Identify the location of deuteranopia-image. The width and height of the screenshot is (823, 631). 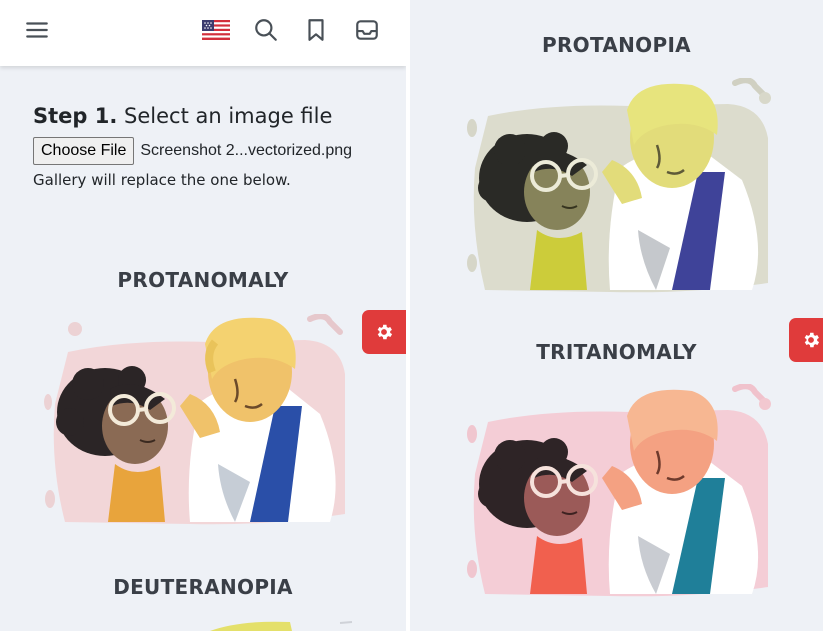
(281, 626).